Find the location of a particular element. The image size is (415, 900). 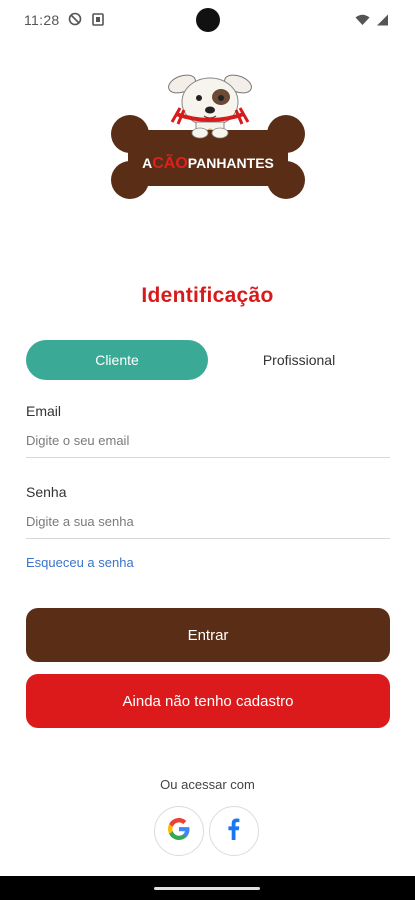

tab-profissional: Profissional is located at coordinates (299, 360).